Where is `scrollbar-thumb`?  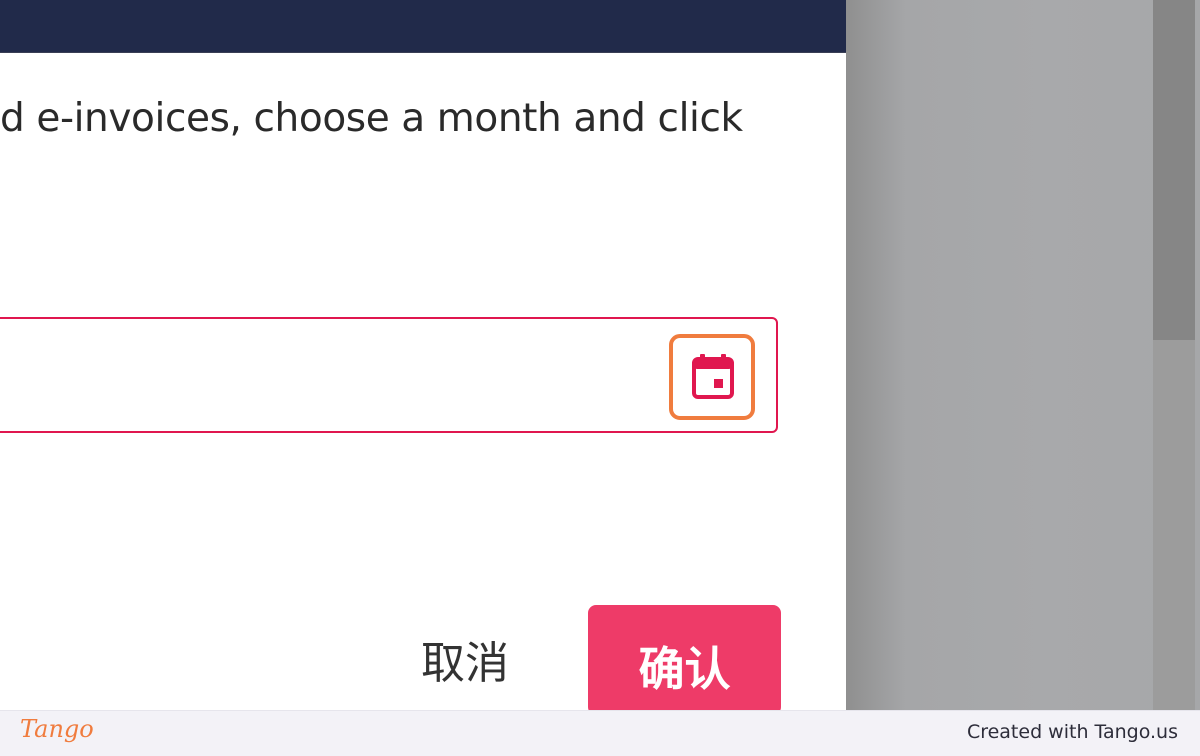
scrollbar-thumb is located at coordinates (1174, 170).